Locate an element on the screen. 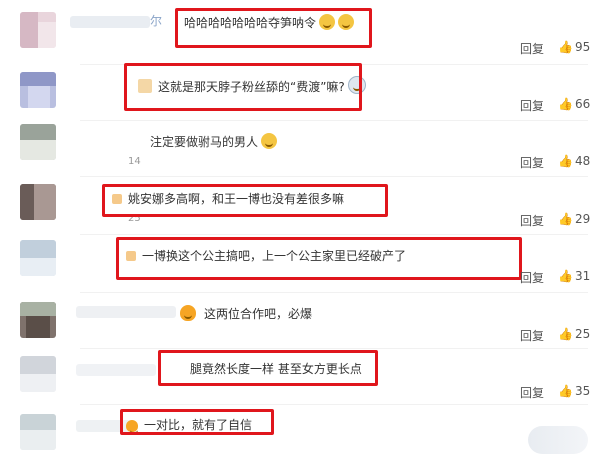  comment-text-content: 注定要做驸马的男人 is located at coordinates (204, 142).